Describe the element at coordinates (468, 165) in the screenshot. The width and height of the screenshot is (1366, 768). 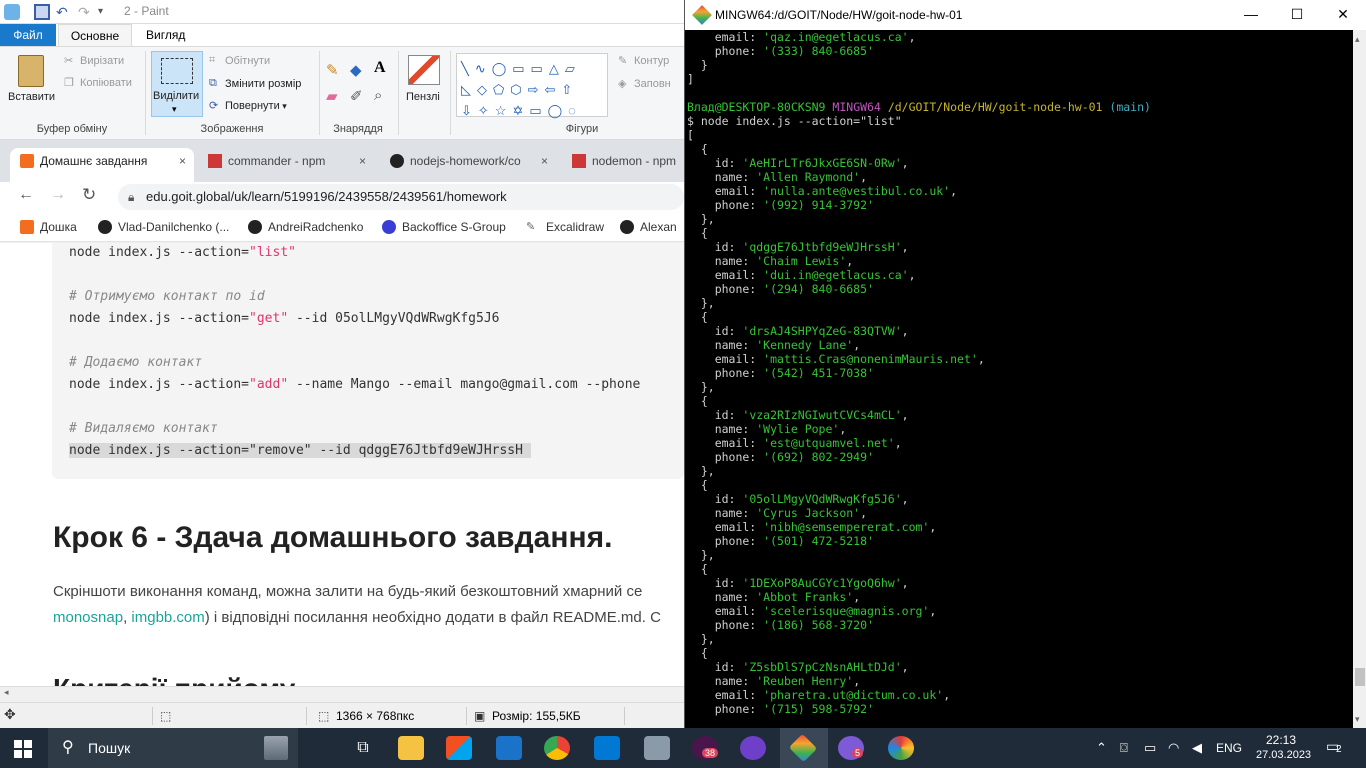
I see `browser-tab-github: nodejs-homework/co ×` at that location.